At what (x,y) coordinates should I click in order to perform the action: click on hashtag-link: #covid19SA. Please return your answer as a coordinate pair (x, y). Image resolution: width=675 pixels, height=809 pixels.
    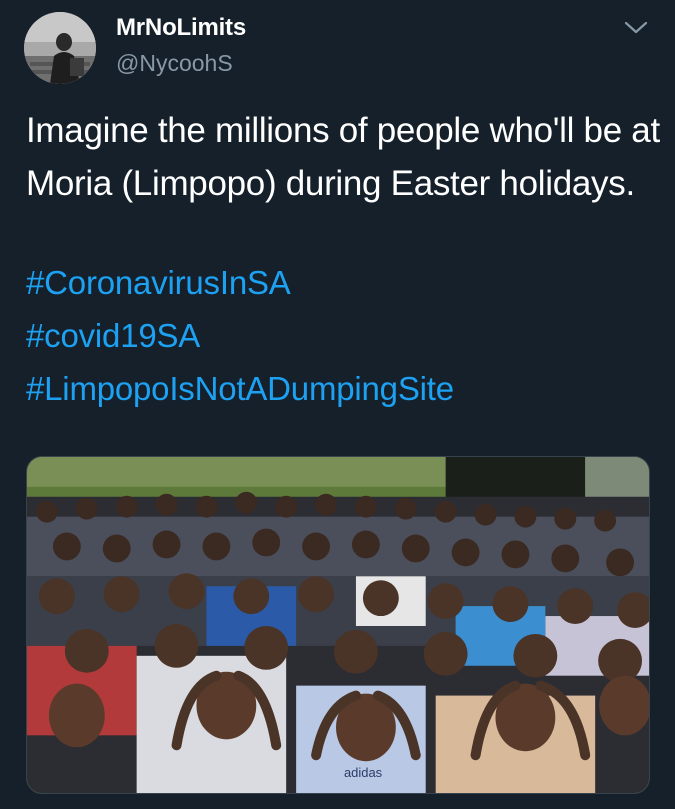
    Looking at the image, I should click on (113, 336).